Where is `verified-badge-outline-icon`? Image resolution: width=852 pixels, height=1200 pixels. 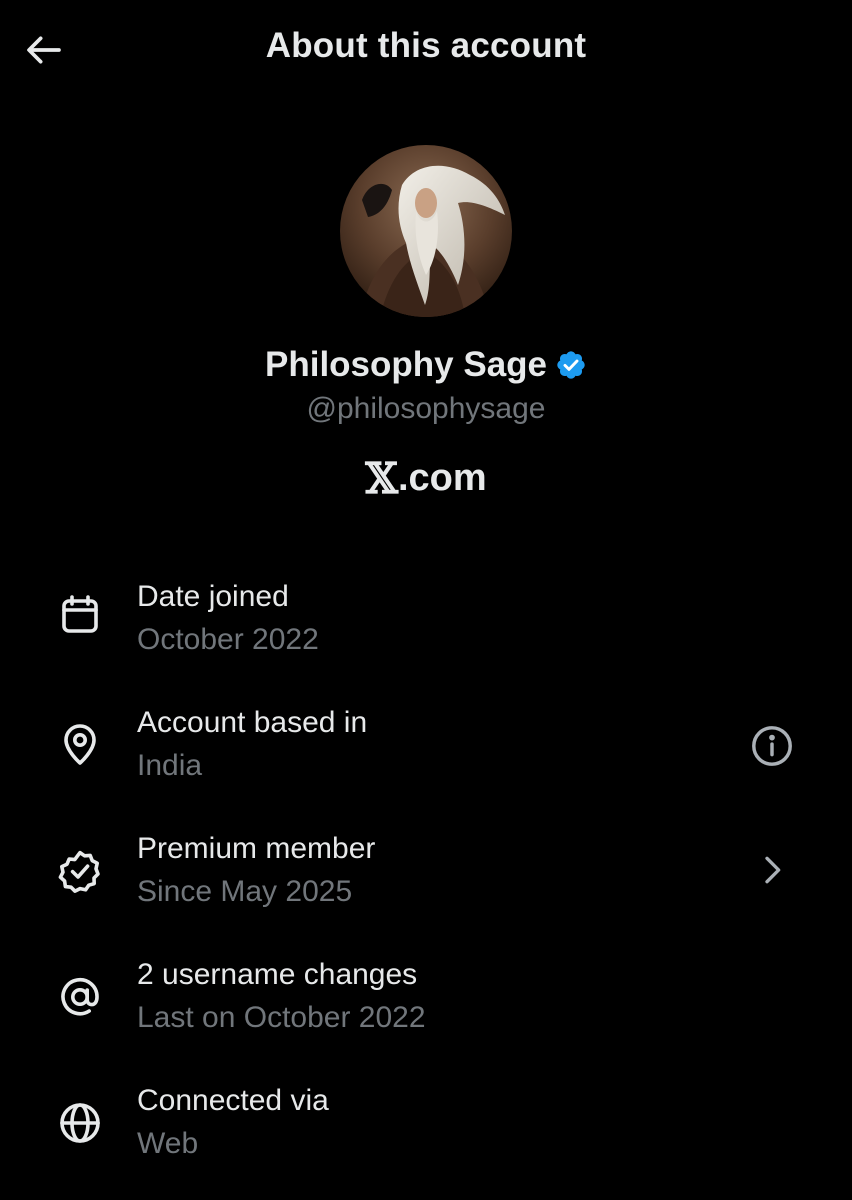 verified-badge-outline-icon is located at coordinates (80, 871).